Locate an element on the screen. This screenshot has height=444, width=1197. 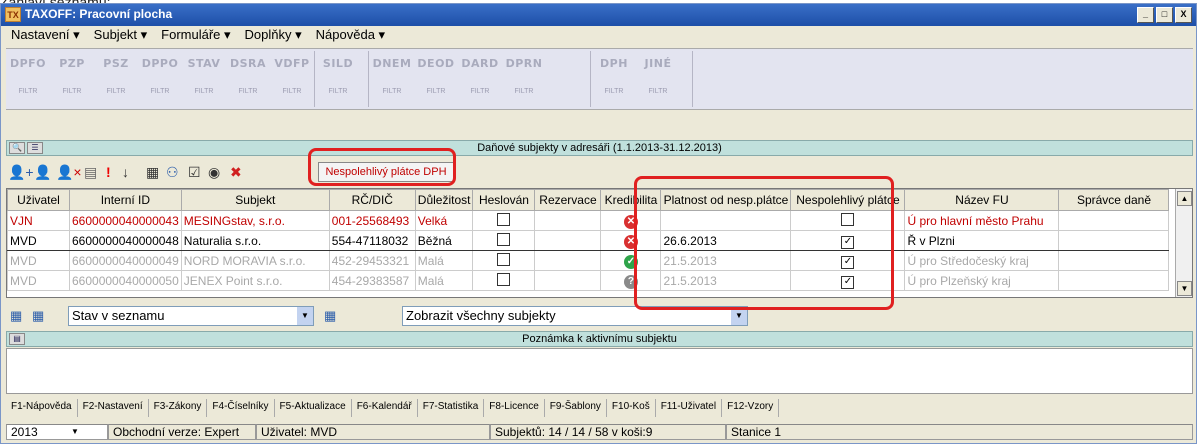
form-button-dard: DARD FILTR is located at coordinates (480, 79).